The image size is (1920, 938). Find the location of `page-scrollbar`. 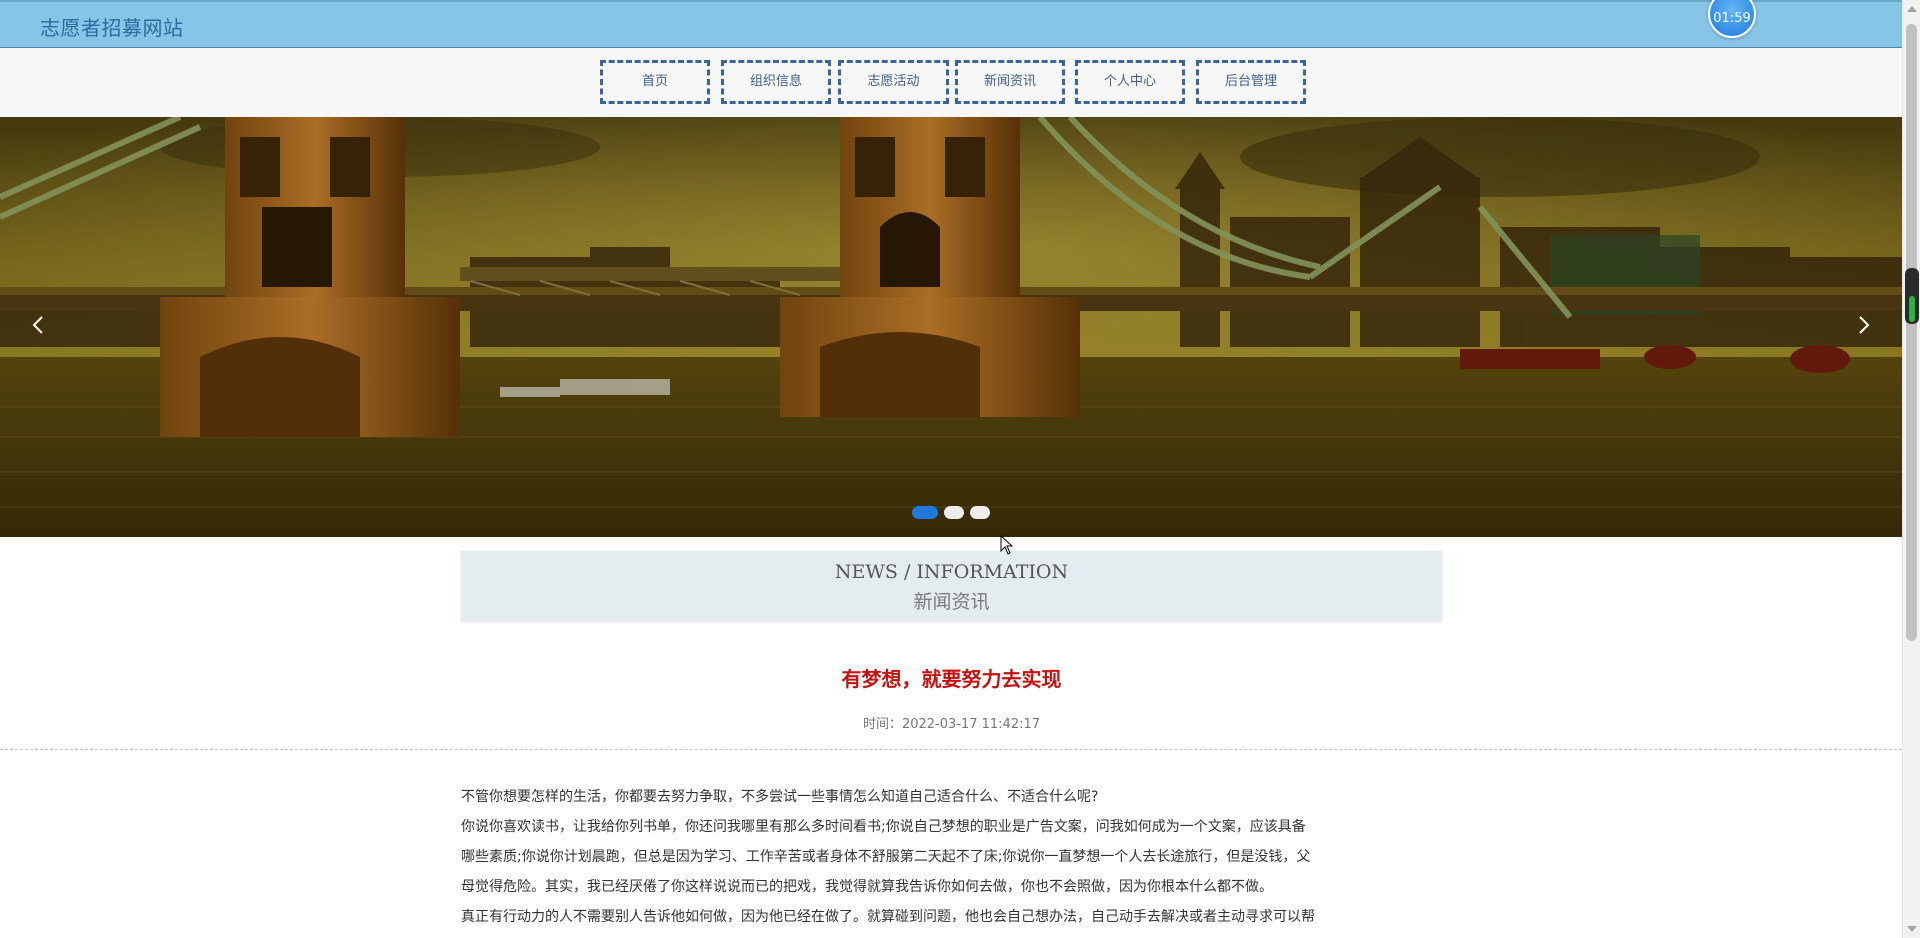

page-scrollbar is located at coordinates (1911, 469).